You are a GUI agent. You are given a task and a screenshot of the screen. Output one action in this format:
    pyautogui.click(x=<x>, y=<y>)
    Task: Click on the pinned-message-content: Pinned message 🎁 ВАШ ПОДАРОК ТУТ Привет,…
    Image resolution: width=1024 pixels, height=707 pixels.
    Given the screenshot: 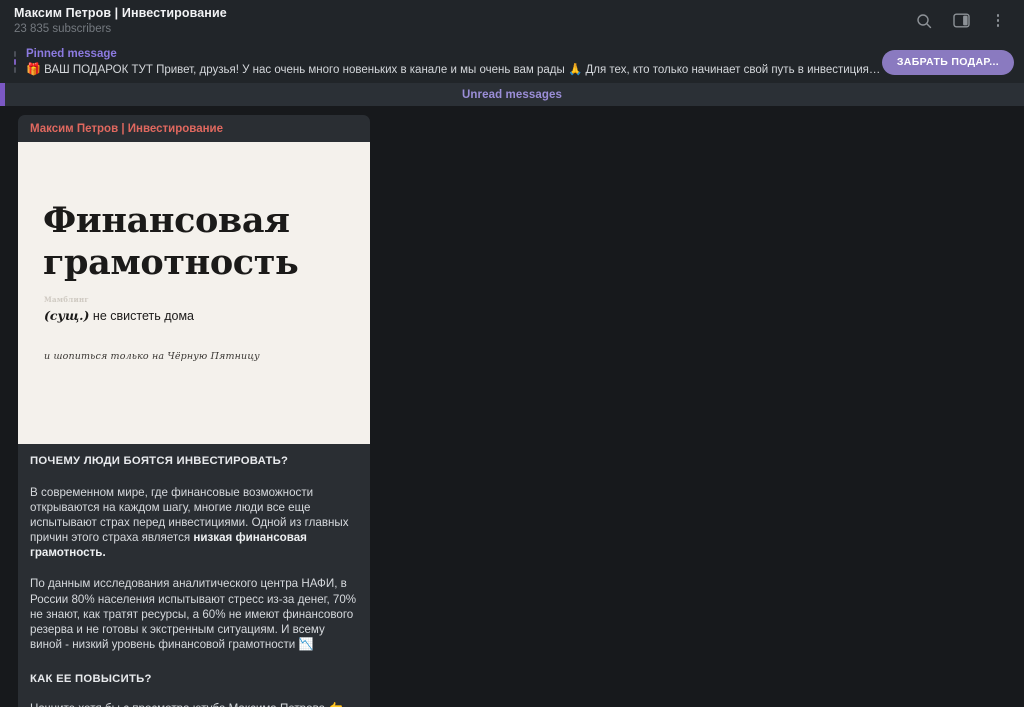 What is the action you would take?
    pyautogui.click(x=454, y=62)
    